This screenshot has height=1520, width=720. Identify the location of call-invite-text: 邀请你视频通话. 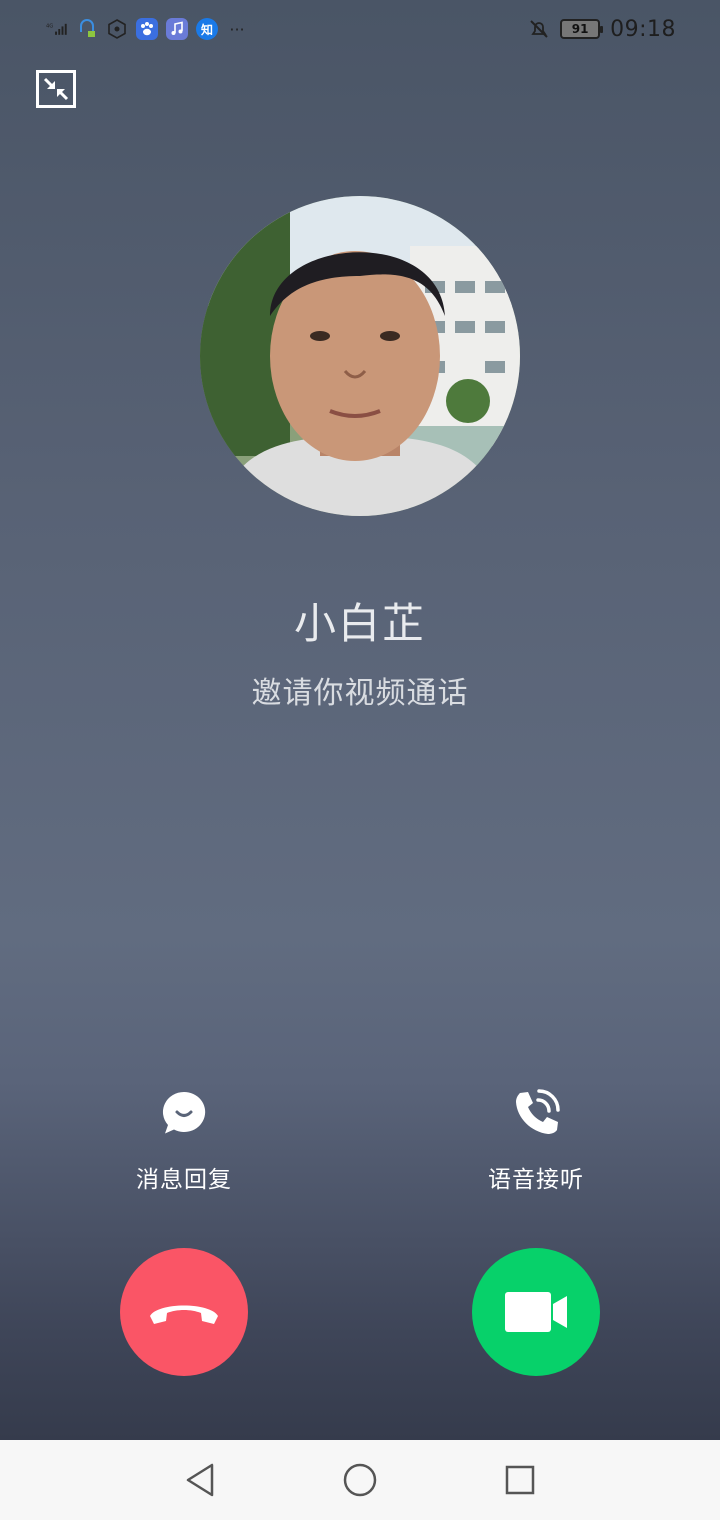
(360, 693).